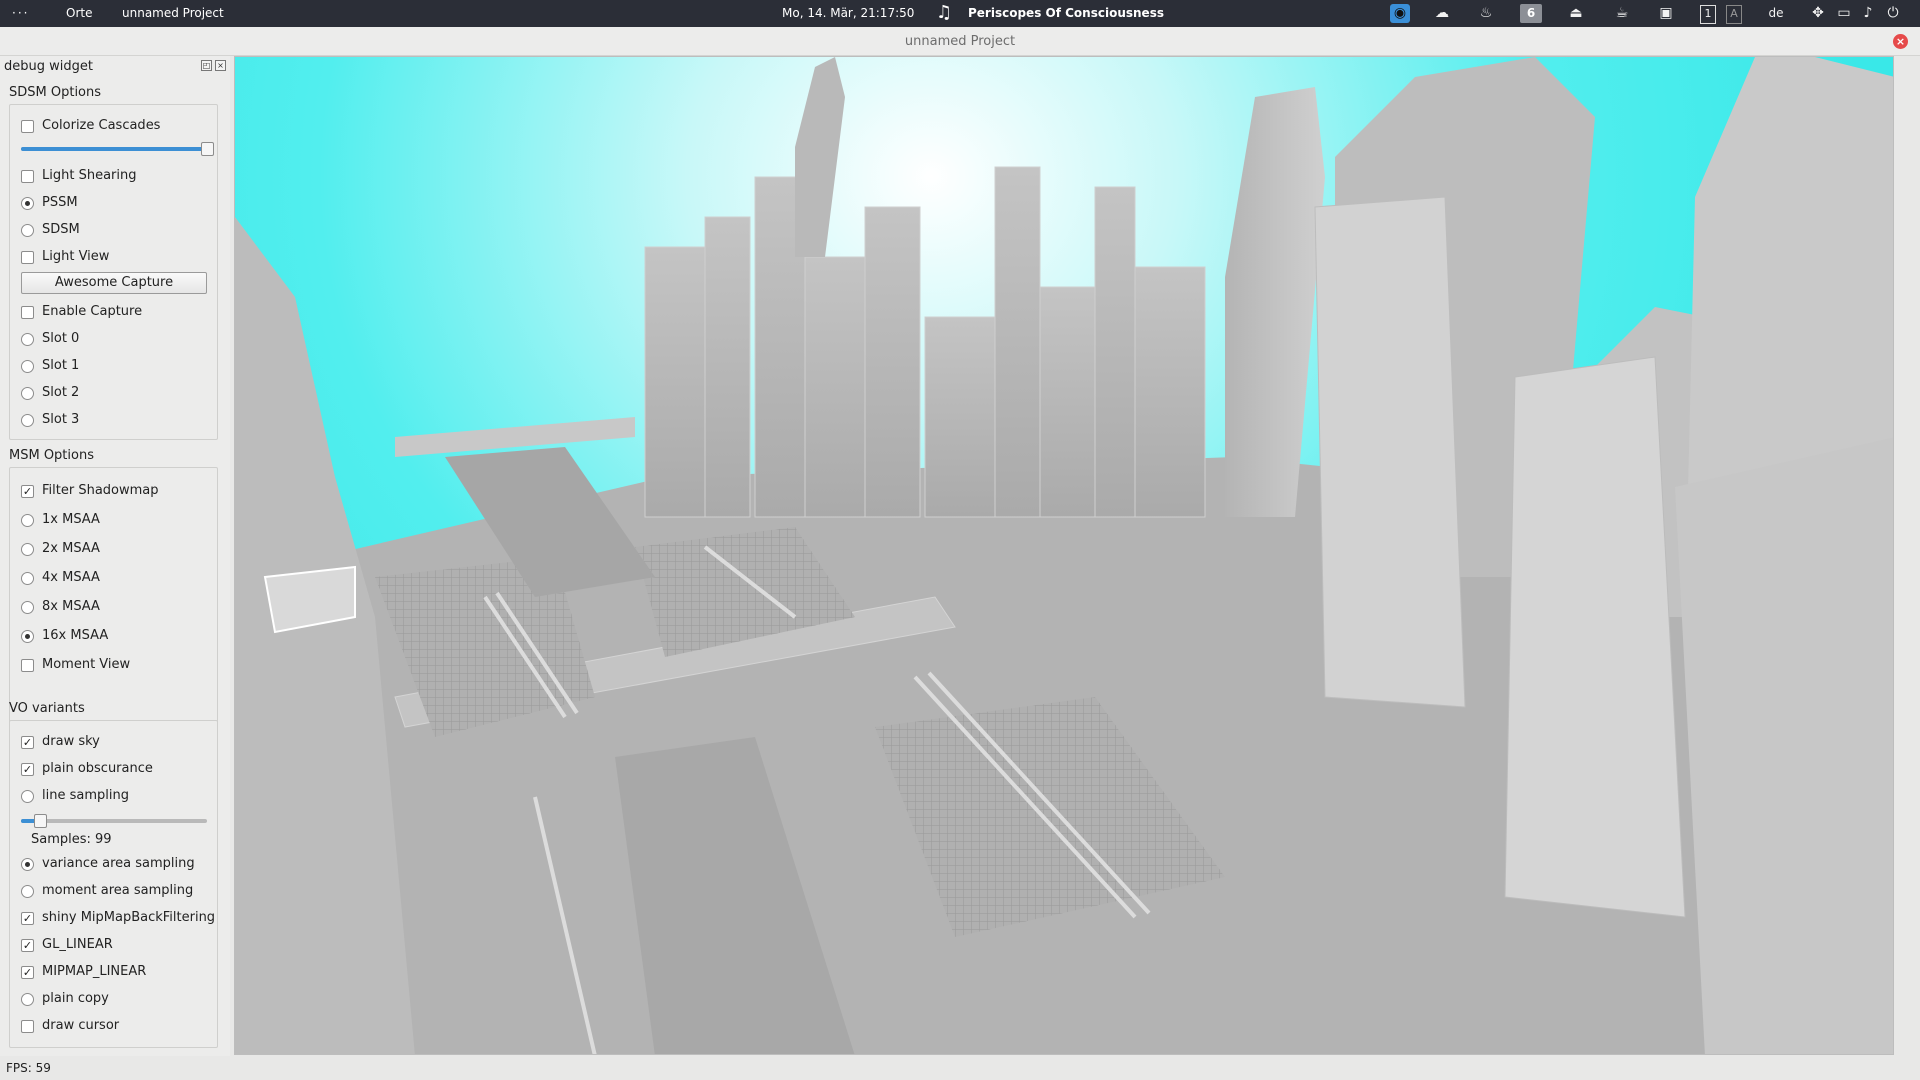 This screenshot has height=1080, width=1920. Describe the element at coordinates (1622, 13) in the screenshot. I see `coffee-icon: ☕` at that location.